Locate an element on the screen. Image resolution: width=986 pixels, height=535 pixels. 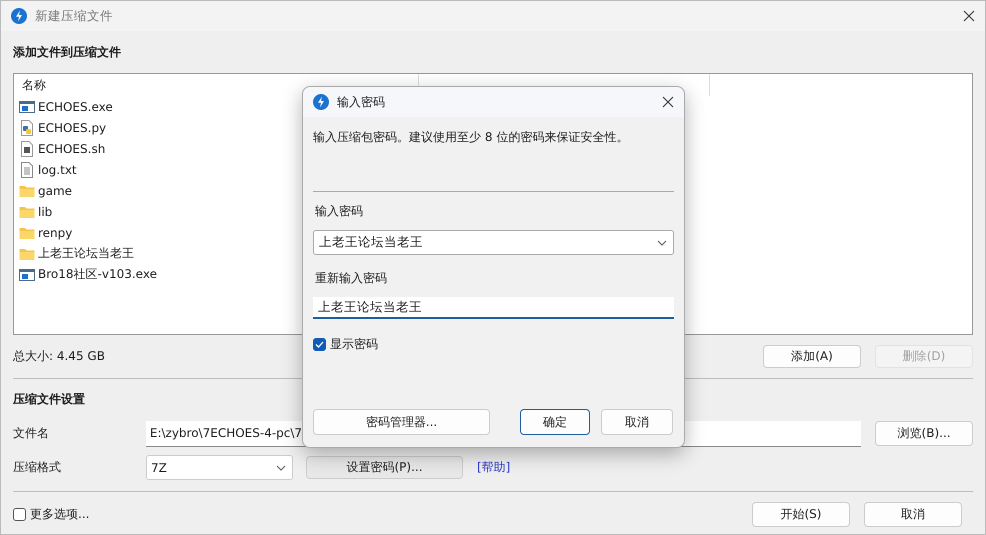
field-label: 输入密码 is located at coordinates (339, 211).